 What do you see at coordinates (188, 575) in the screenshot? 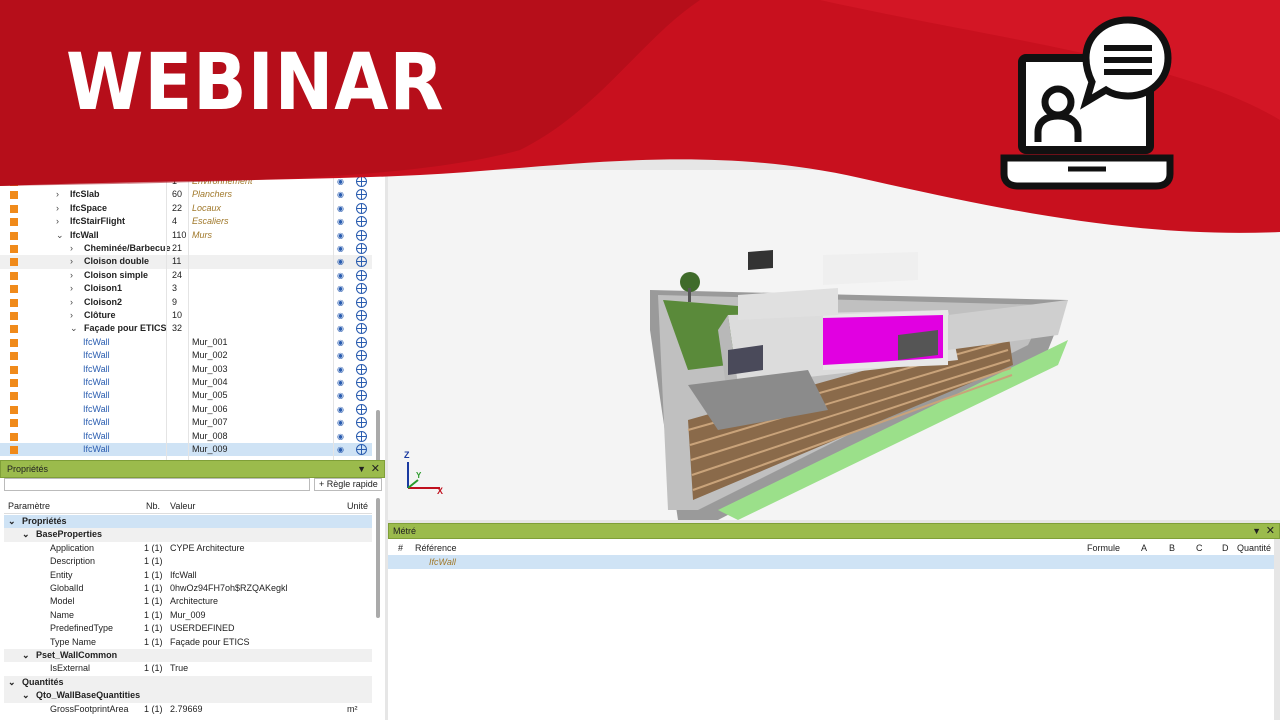
I see `property-row: Entity 1 (1) IfcWall` at bounding box center [188, 575].